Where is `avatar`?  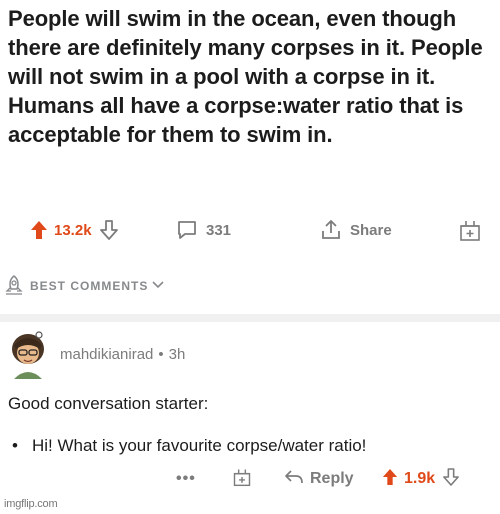 avatar is located at coordinates (28, 354).